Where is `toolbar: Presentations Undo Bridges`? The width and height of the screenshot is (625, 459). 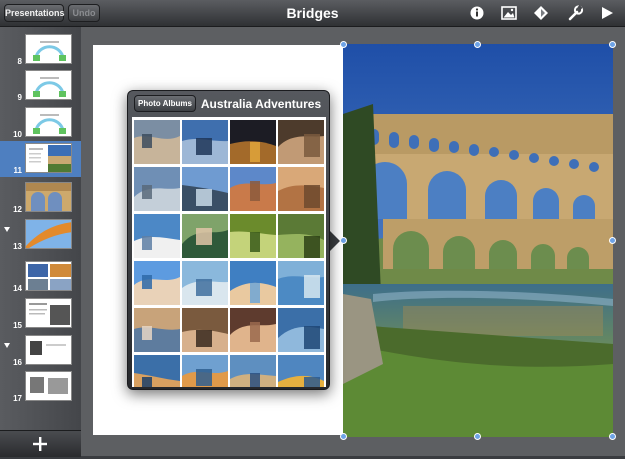
toolbar: Presentations Undo Bridges is located at coordinates (312, 13).